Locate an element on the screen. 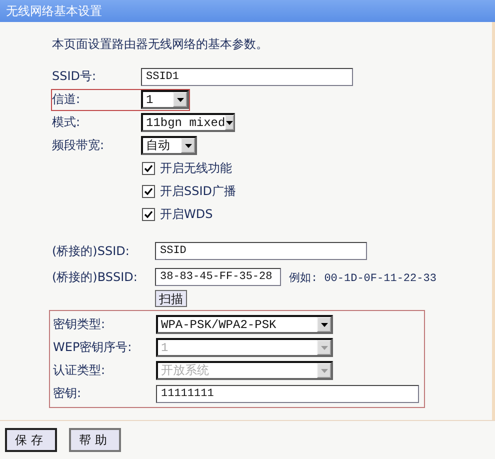  field-label: (桥接的)SSID: is located at coordinates (91, 251).